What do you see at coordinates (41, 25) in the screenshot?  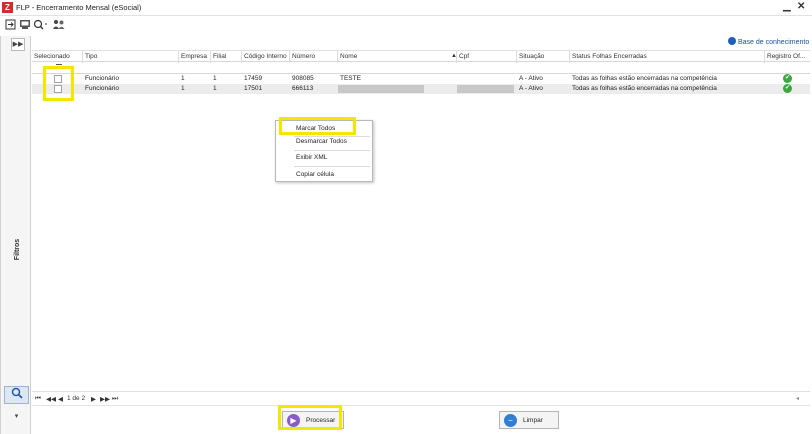 I see `search-dropdown-icon` at bounding box center [41, 25].